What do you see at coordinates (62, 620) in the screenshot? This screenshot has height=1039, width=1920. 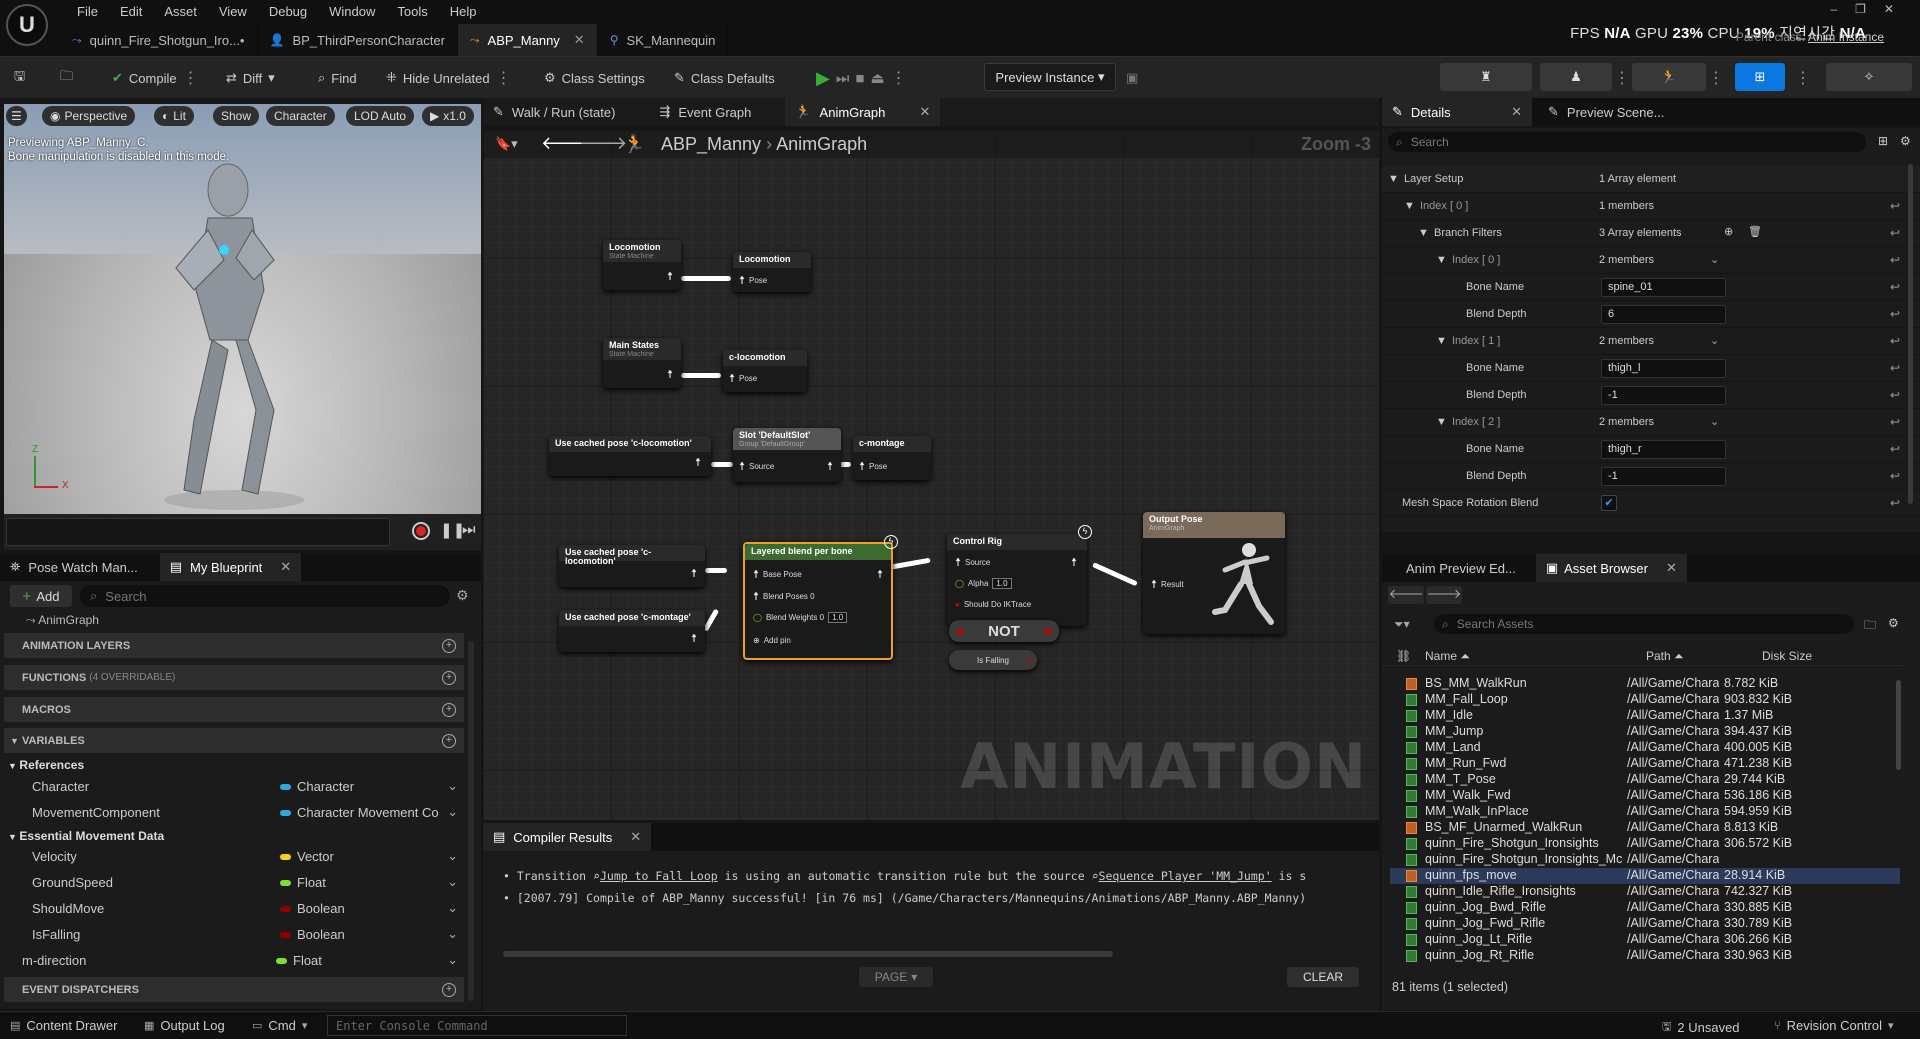 I see `tree-animgraph: ⤳ AnimGraph` at bounding box center [62, 620].